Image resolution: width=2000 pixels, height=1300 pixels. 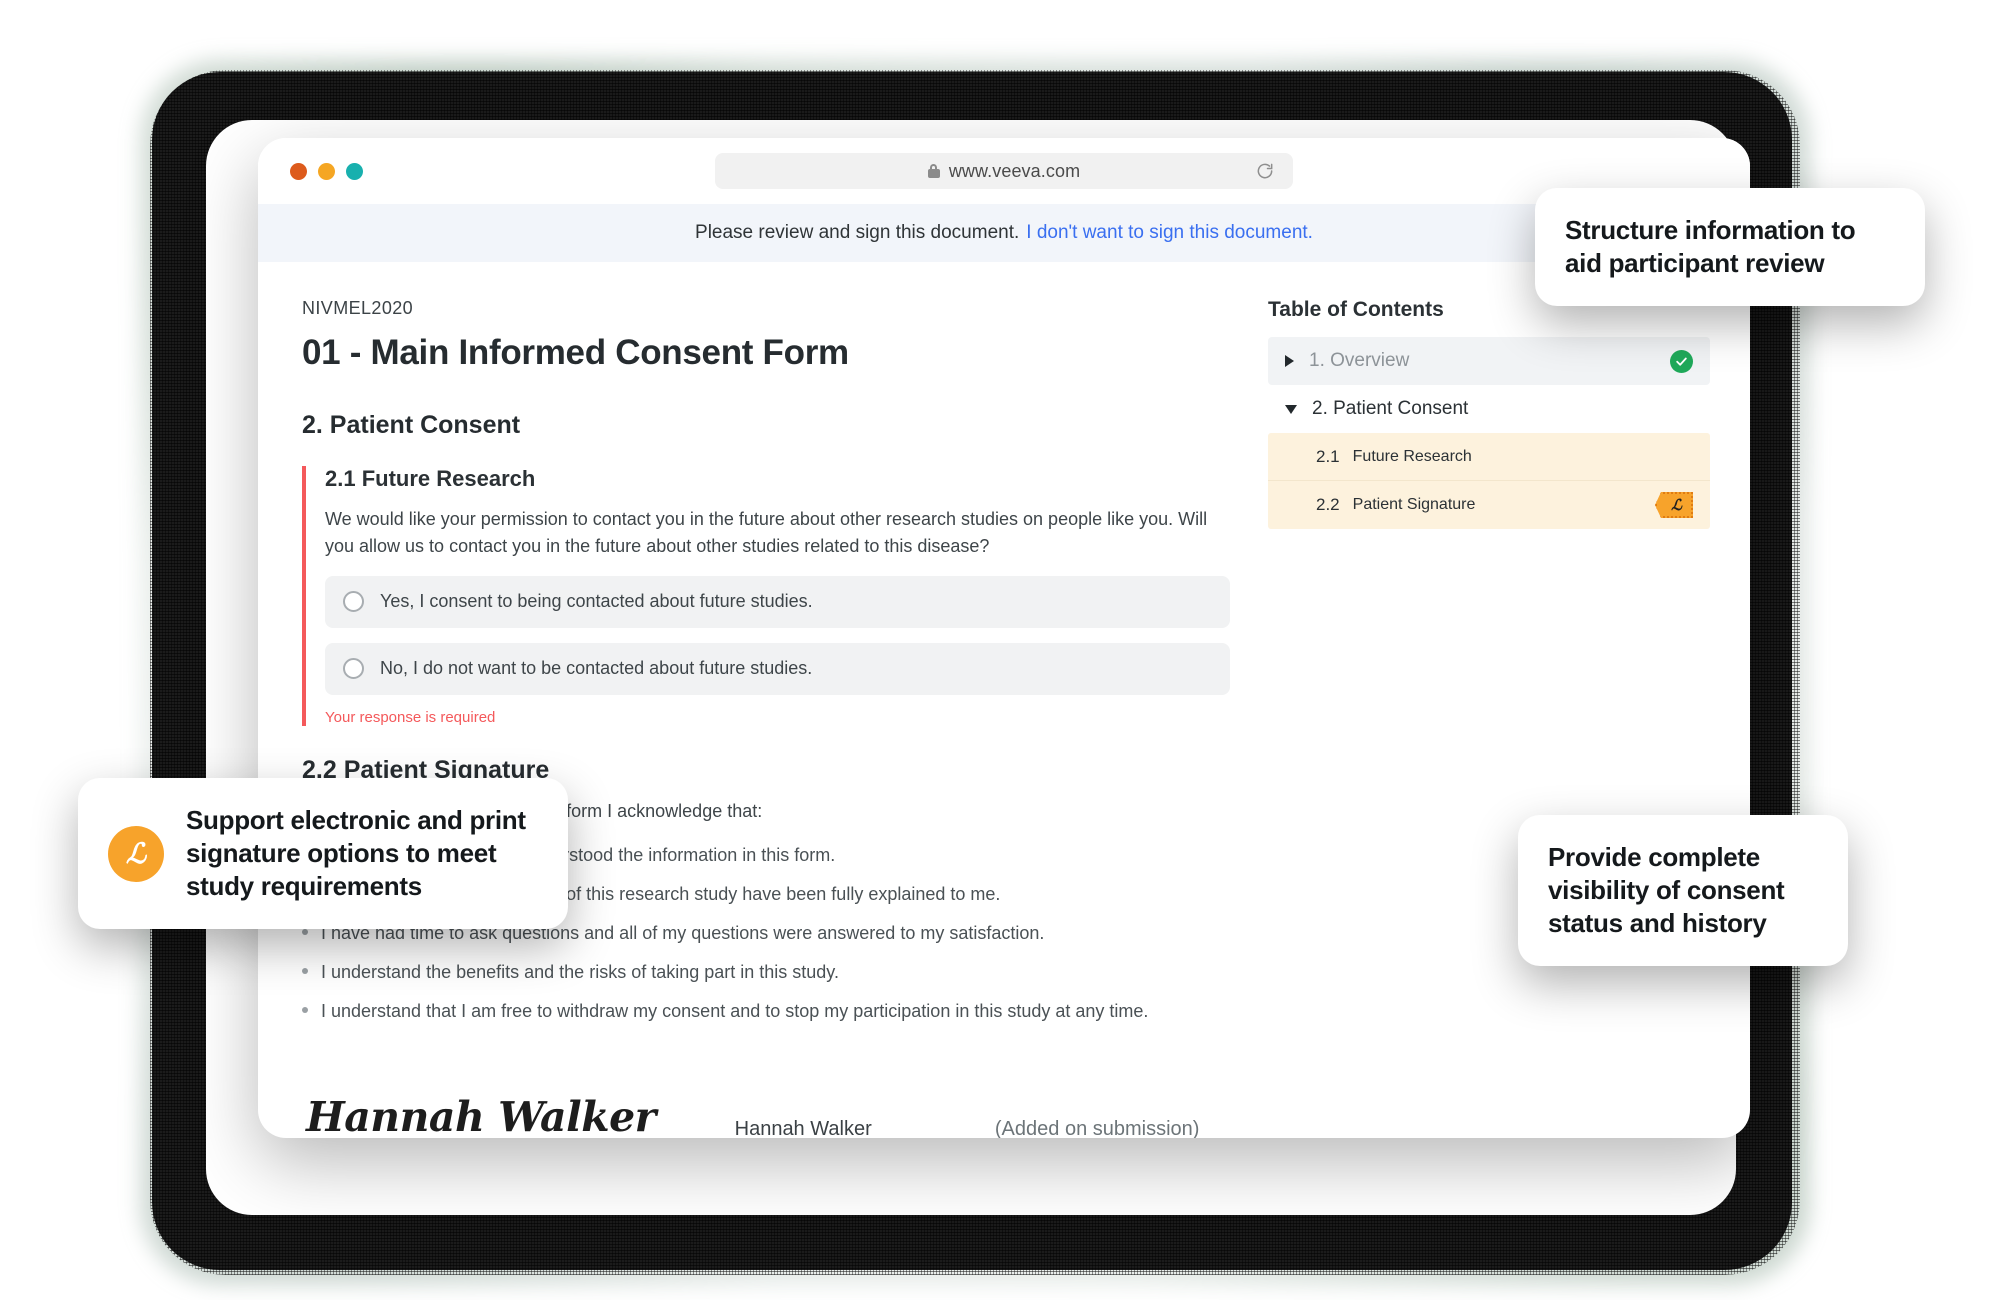 I want to click on signature-badge-icon: ℒ, so click(x=1674, y=505).